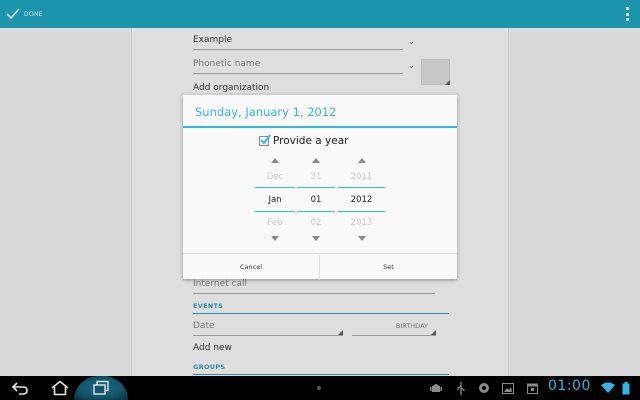  What do you see at coordinates (316, 223) in the screenshot?
I see `day-next-value: 02` at bounding box center [316, 223].